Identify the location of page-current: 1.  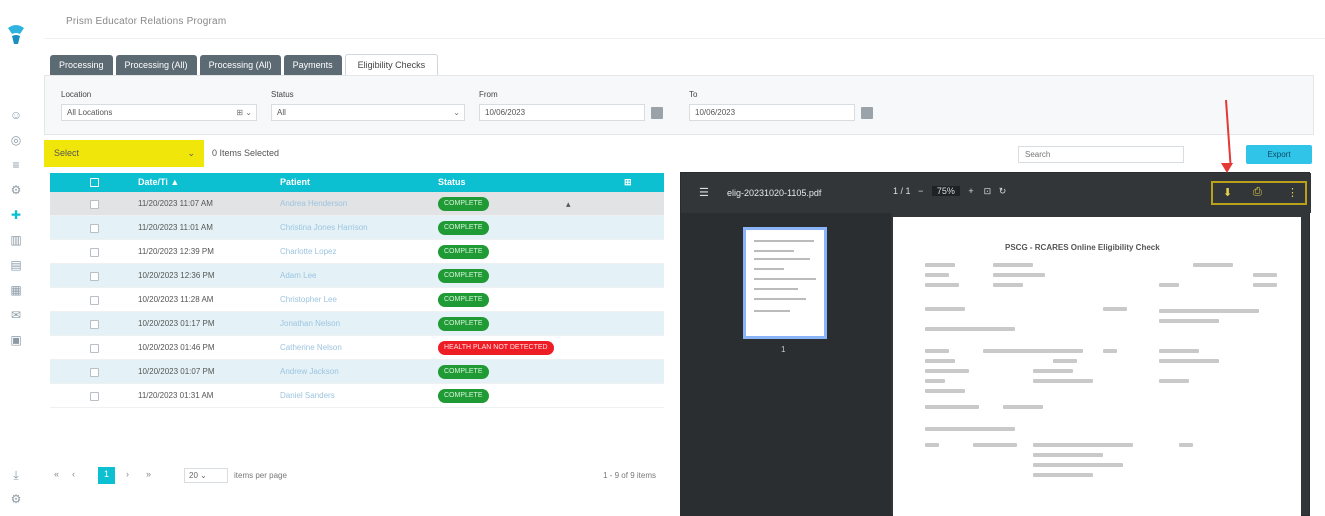
(895, 191).